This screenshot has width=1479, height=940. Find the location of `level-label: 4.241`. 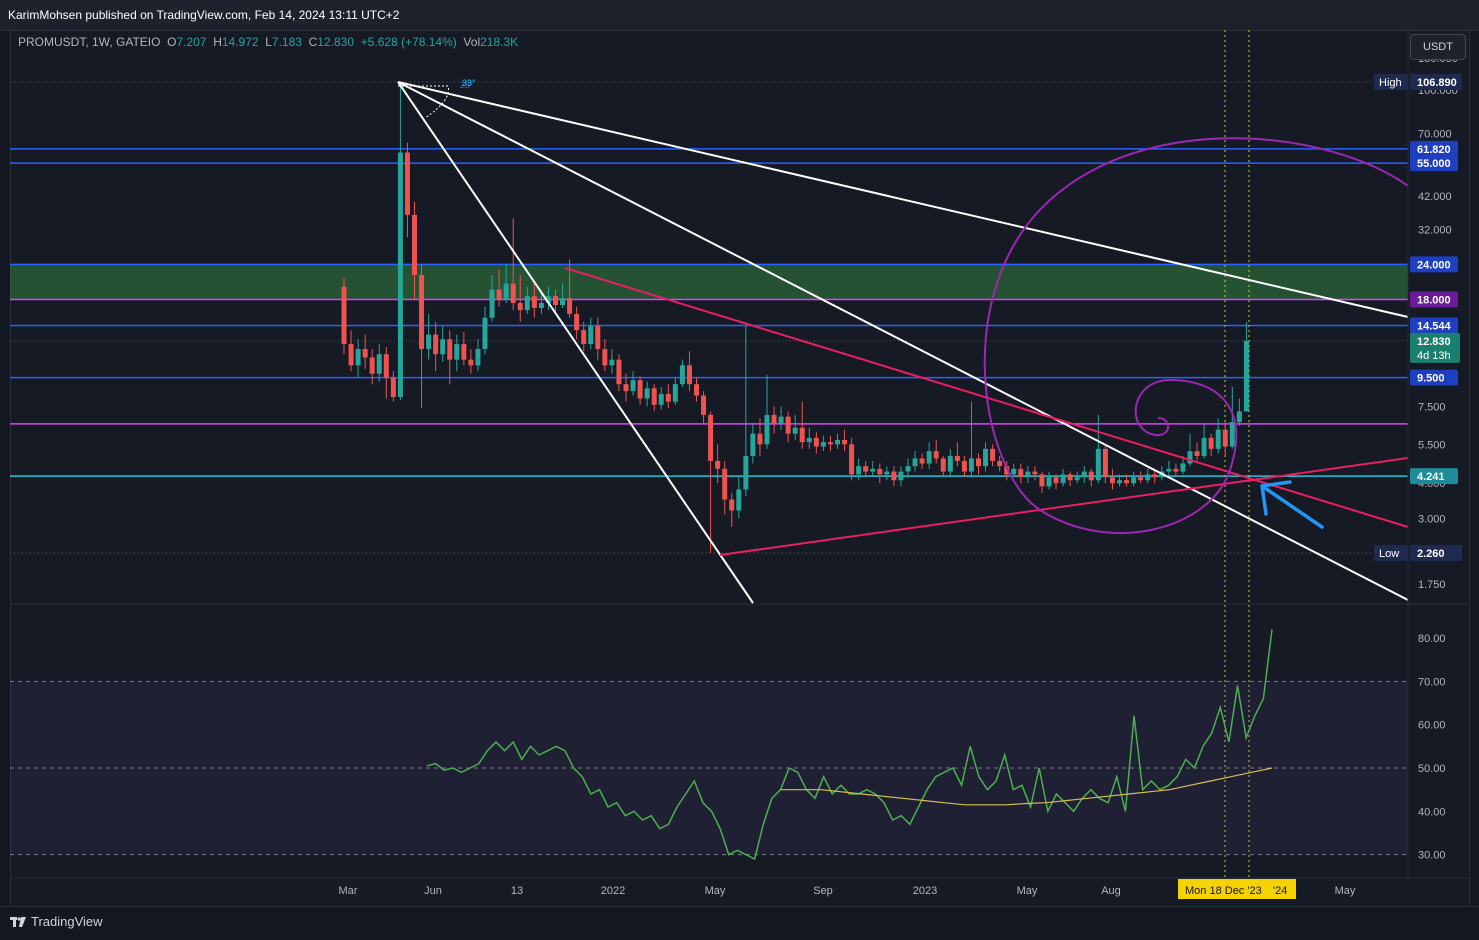

level-label: 4.241 is located at coordinates (1431, 477).